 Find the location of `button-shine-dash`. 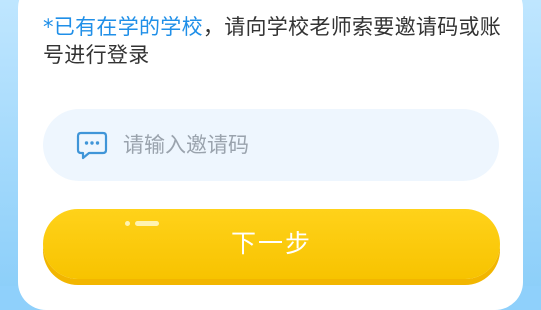

button-shine-dash is located at coordinates (147, 223).